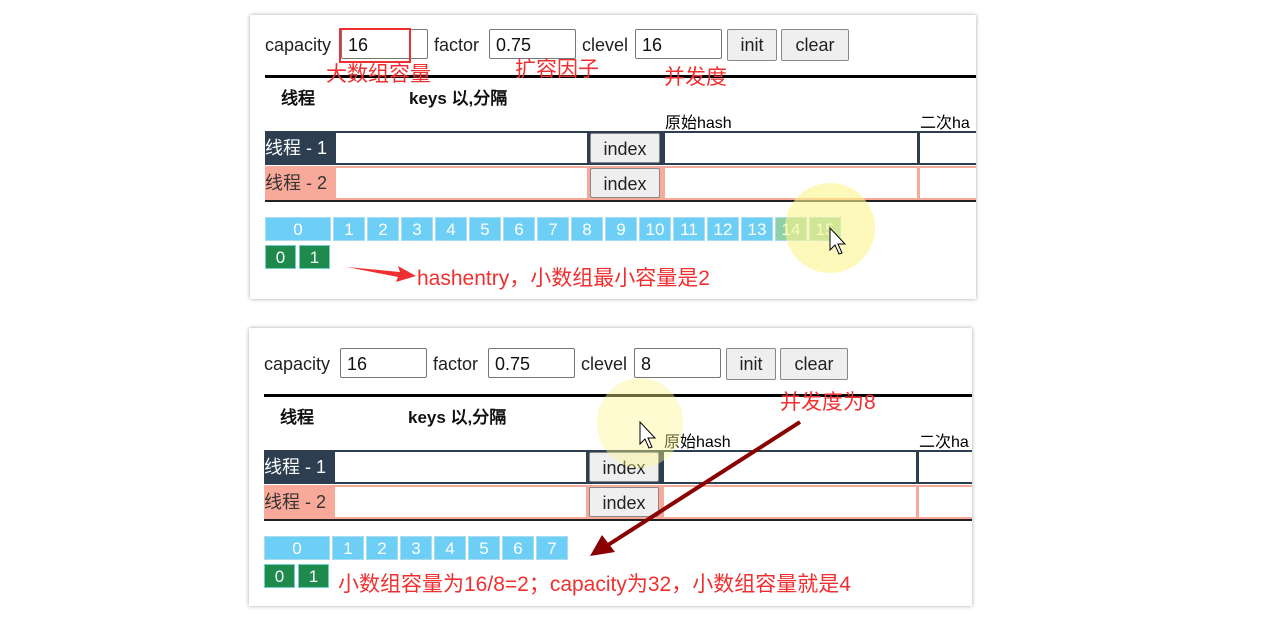 The height and width of the screenshot is (619, 1275). I want to click on red-arrow-icon, so click(381, 274).